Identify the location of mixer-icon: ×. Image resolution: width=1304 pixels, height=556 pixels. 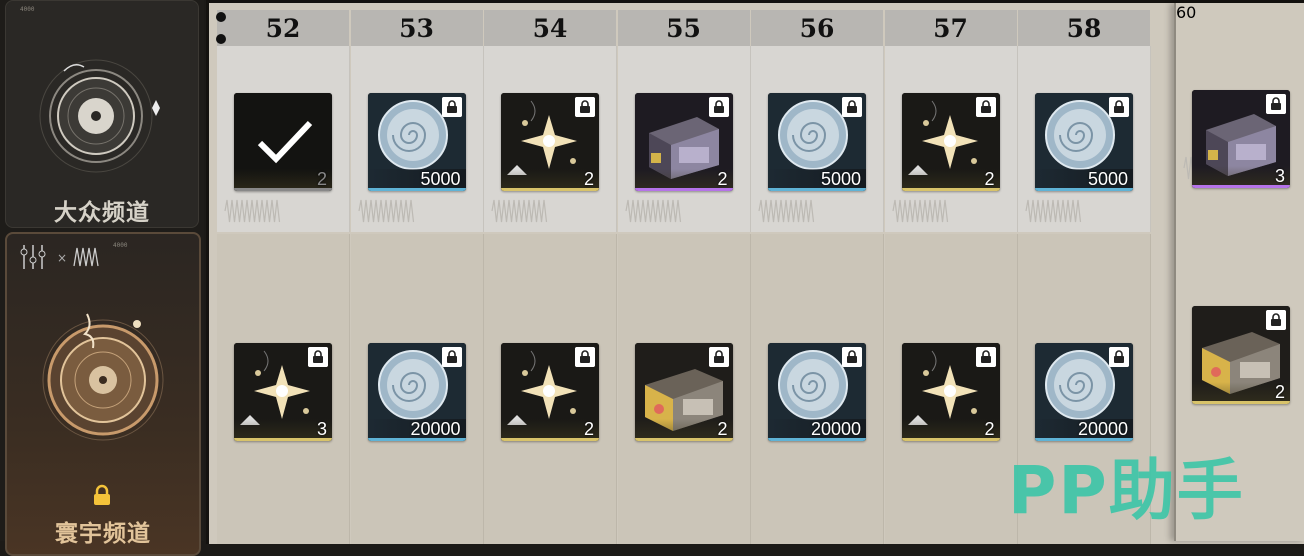
(59, 257).